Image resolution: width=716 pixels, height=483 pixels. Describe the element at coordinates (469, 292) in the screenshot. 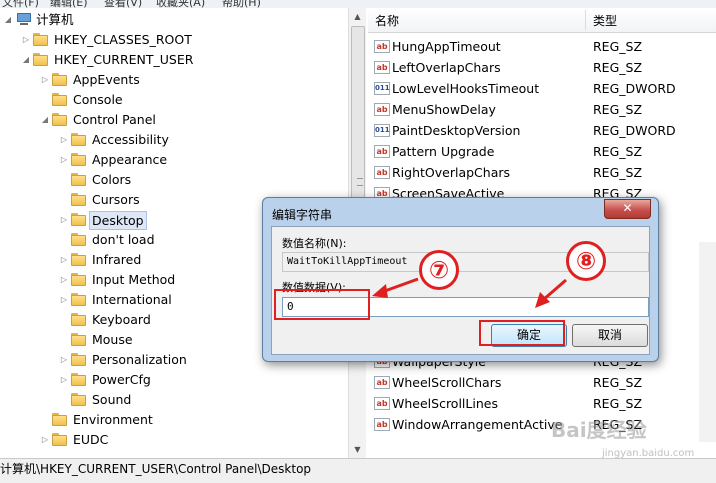

I see `annotation-arrows` at that location.